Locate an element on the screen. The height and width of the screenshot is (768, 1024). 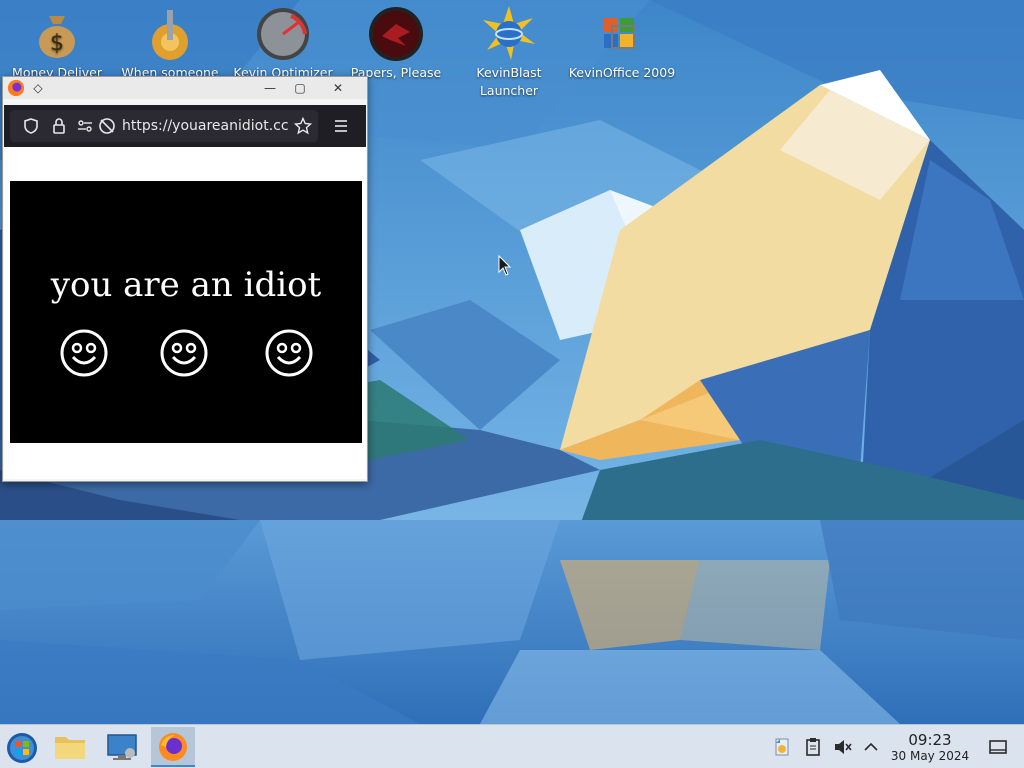
show-desktop-icon is located at coordinates (998, 747).